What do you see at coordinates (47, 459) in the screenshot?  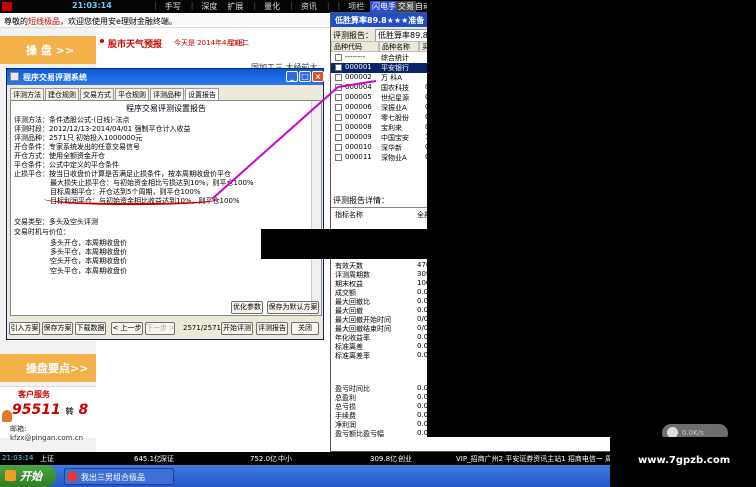 I see `ticker-sh-label: 上证` at bounding box center [47, 459].